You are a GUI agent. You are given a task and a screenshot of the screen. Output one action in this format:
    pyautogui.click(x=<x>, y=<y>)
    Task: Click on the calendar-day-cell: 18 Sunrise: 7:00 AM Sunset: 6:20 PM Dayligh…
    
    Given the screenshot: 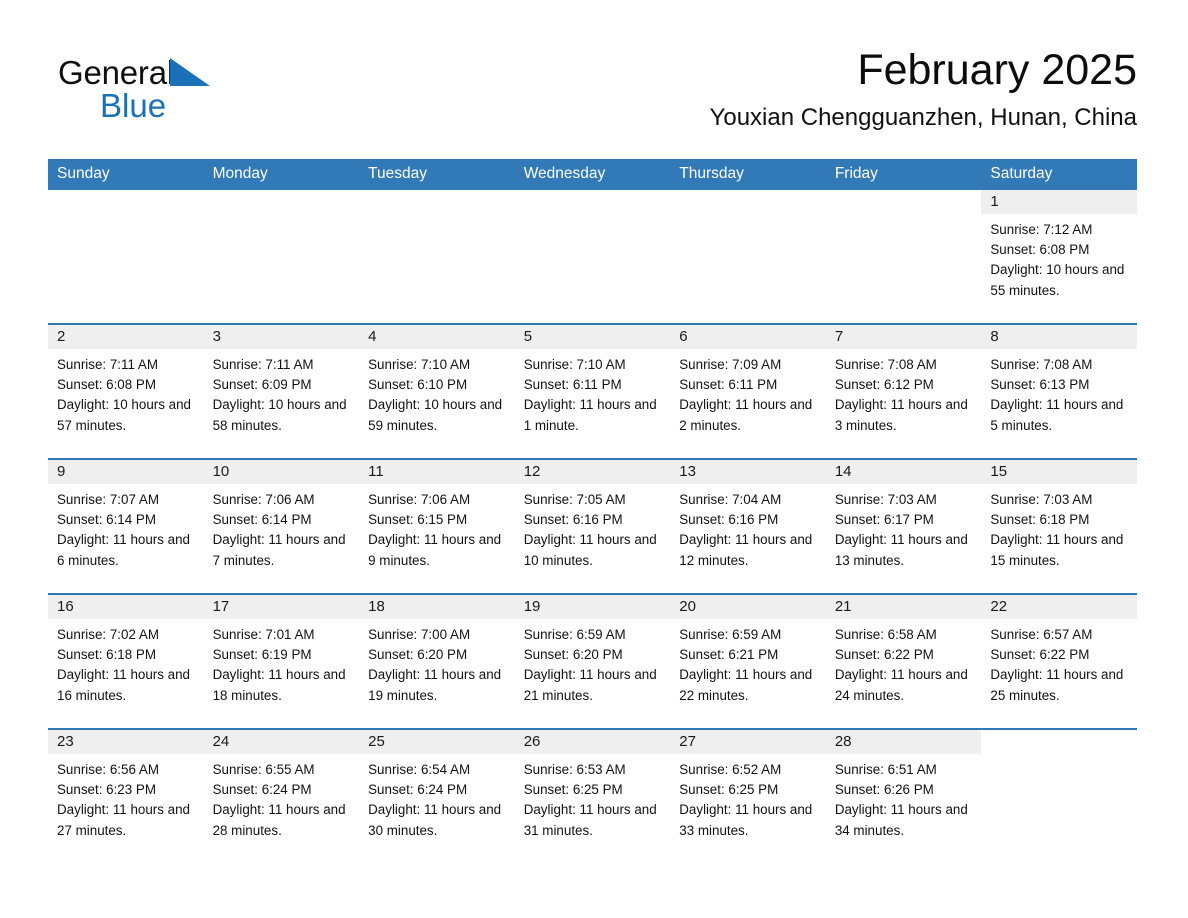 What is the action you would take?
    pyautogui.click(x=437, y=661)
    